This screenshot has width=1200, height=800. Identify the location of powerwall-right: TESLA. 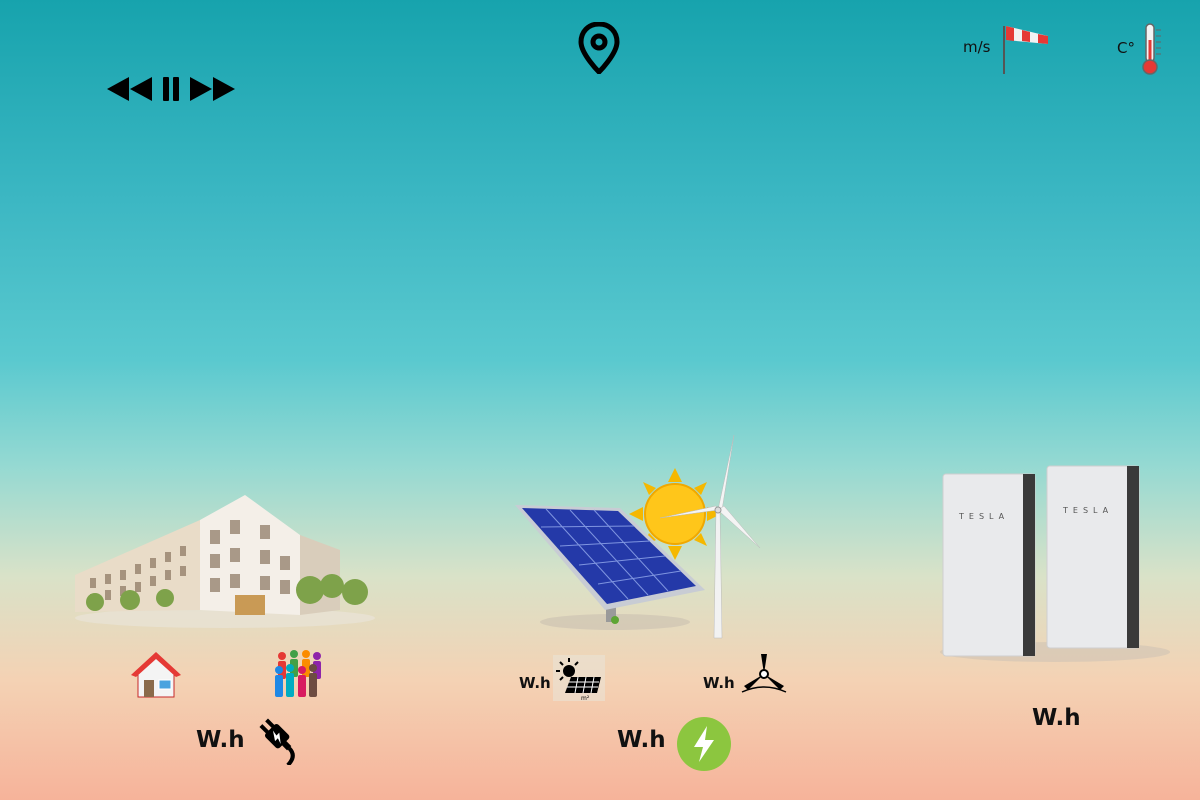
(1093, 557).